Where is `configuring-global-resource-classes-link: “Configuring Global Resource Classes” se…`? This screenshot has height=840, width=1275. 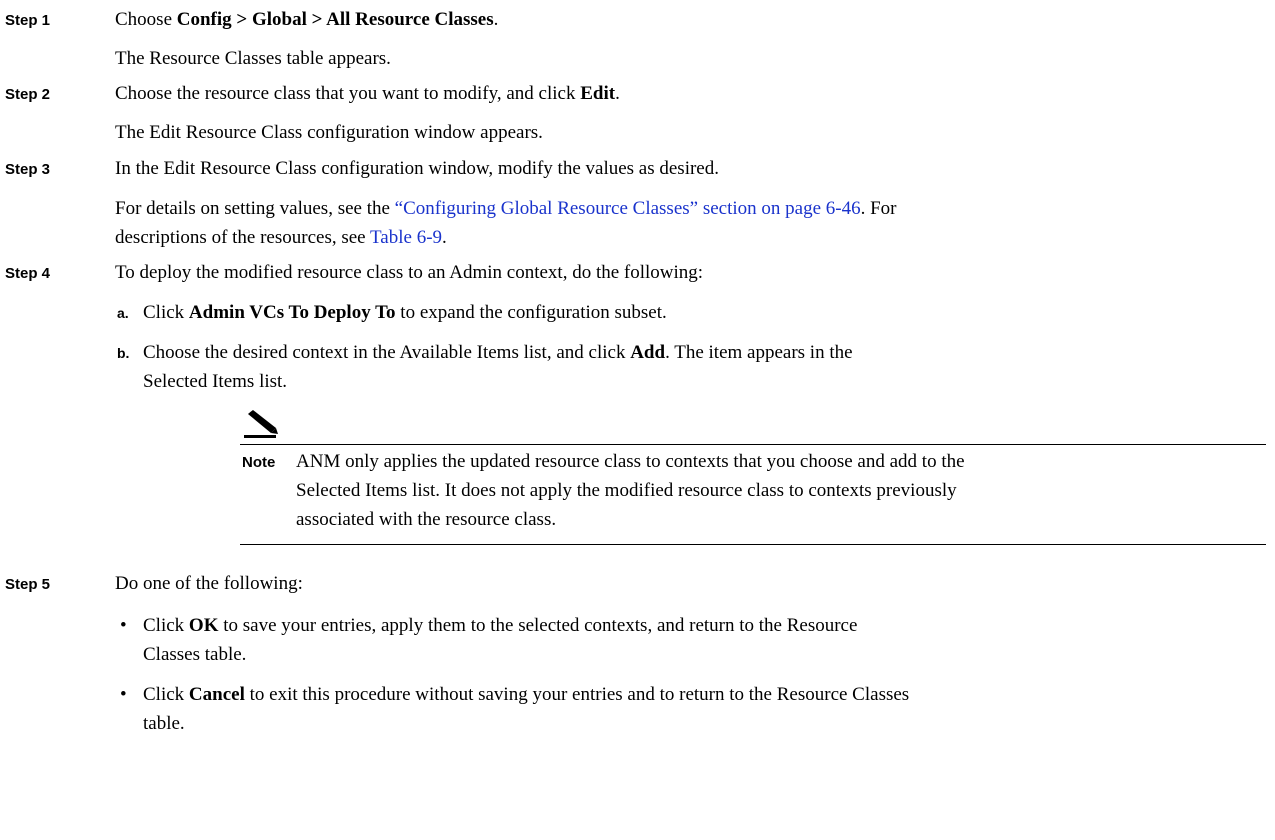 configuring-global-resource-classes-link: “Configuring Global Resource Classes” se… is located at coordinates (628, 208).